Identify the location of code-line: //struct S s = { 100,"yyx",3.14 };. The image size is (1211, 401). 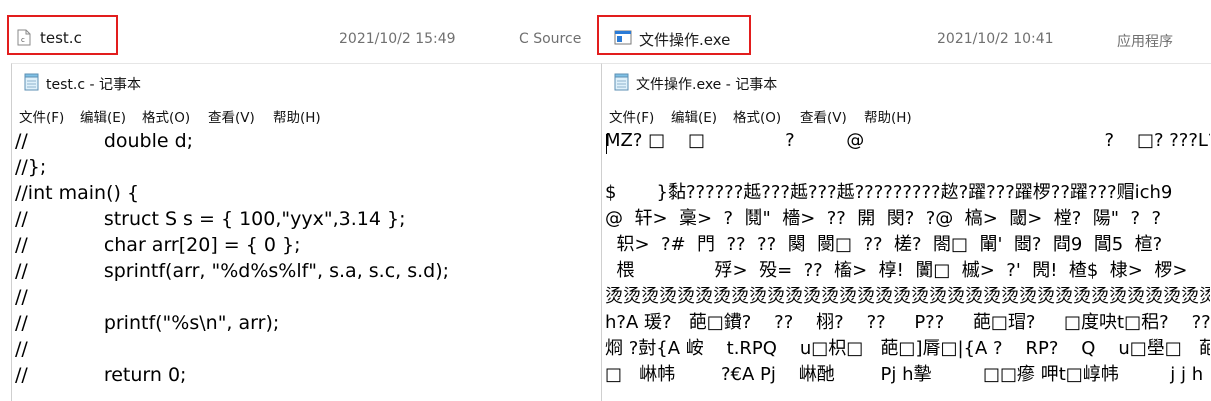
(210, 219).